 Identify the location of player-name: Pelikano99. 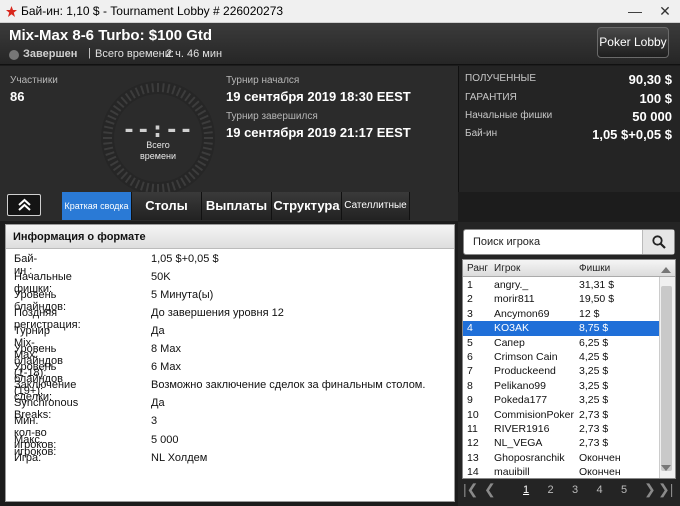
(520, 385).